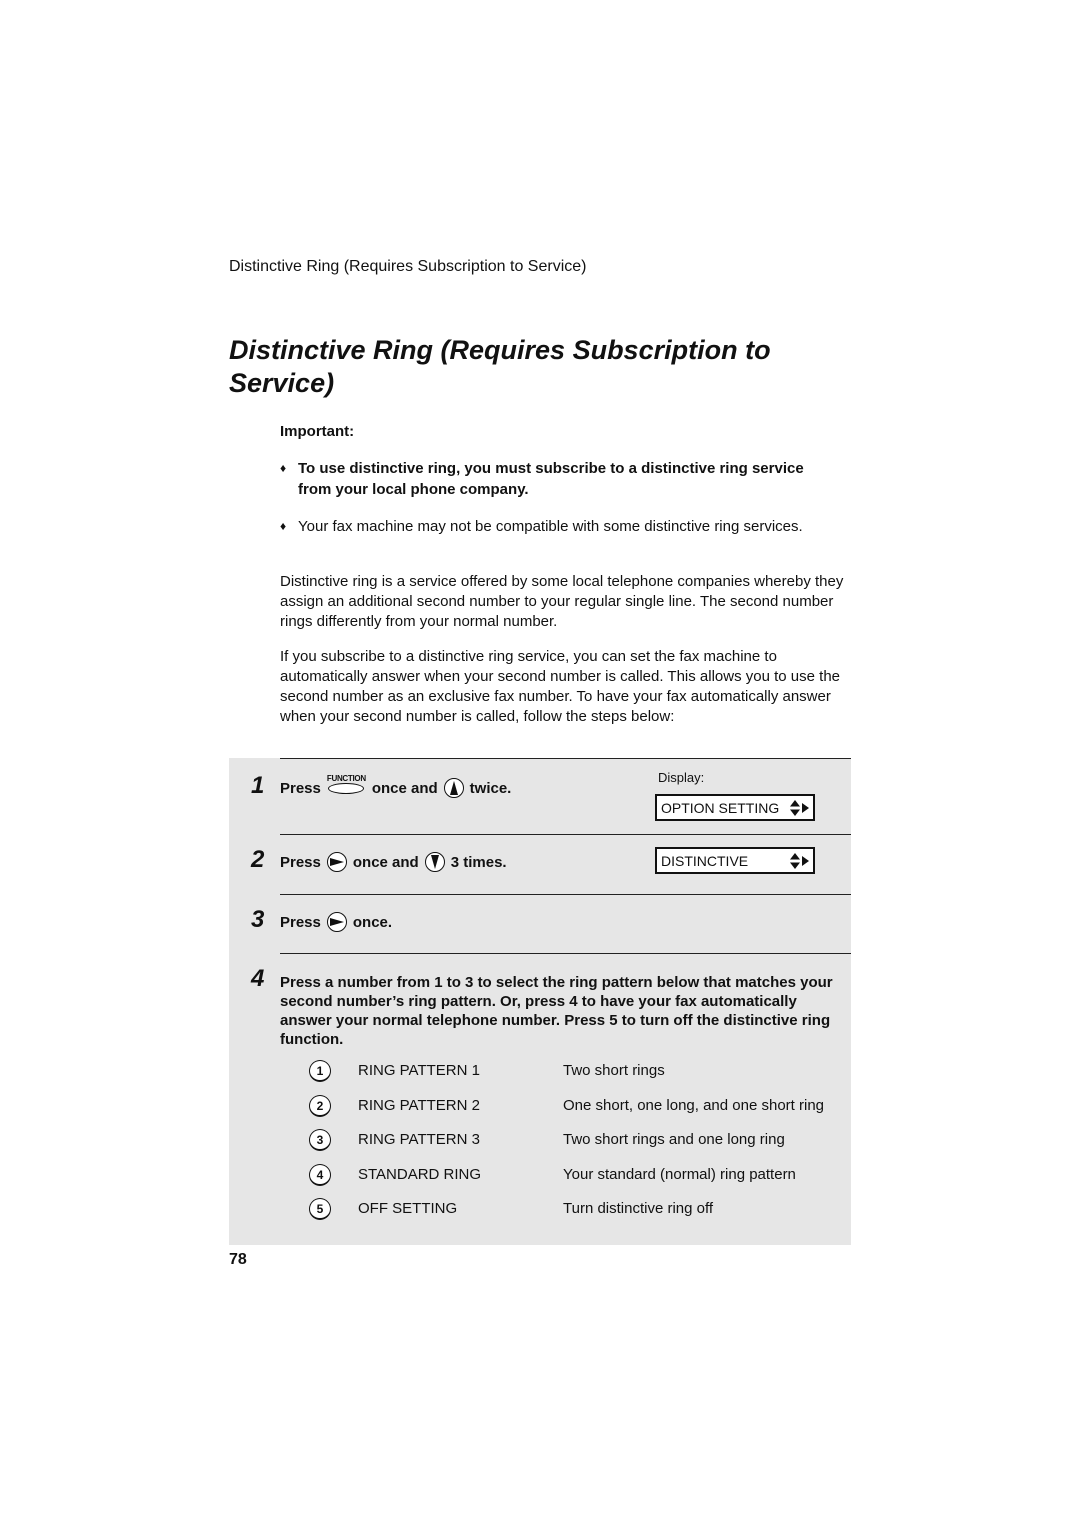 Image resolution: width=1080 pixels, height=1528 pixels. I want to click on step-number: 1, so click(258, 785).